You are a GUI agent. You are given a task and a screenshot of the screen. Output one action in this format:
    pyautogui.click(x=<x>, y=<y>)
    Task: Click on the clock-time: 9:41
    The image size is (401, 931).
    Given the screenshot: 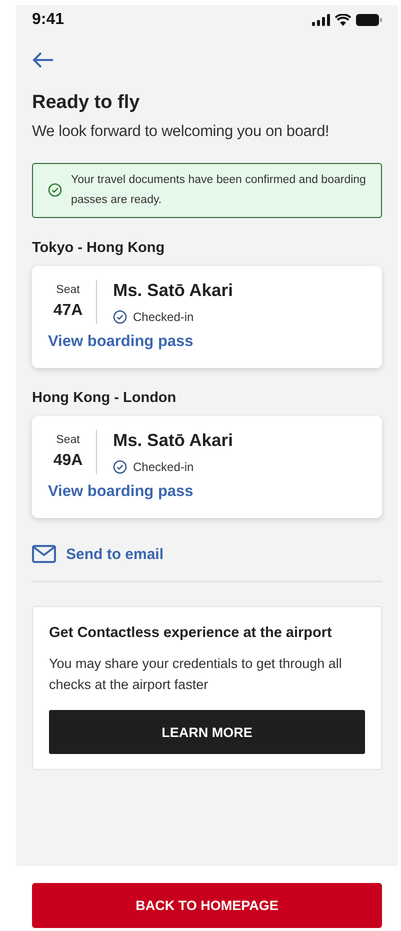 What is the action you would take?
    pyautogui.click(x=48, y=20)
    